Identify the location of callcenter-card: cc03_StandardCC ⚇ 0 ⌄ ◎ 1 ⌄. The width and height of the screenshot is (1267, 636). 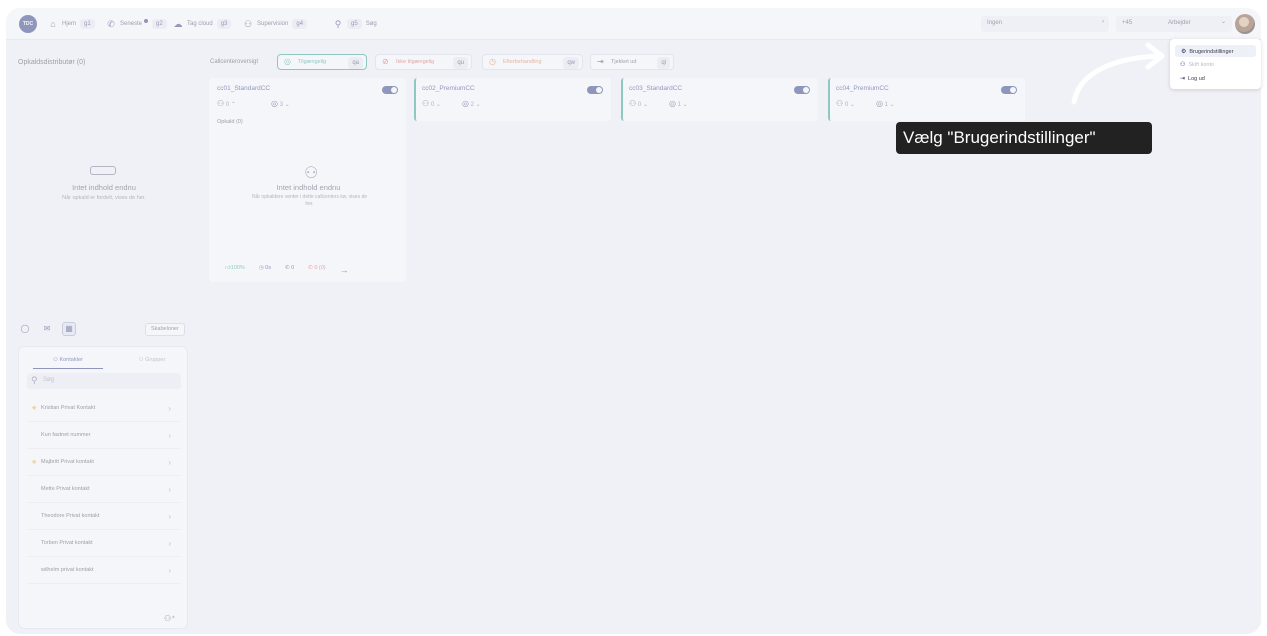
(719, 99).